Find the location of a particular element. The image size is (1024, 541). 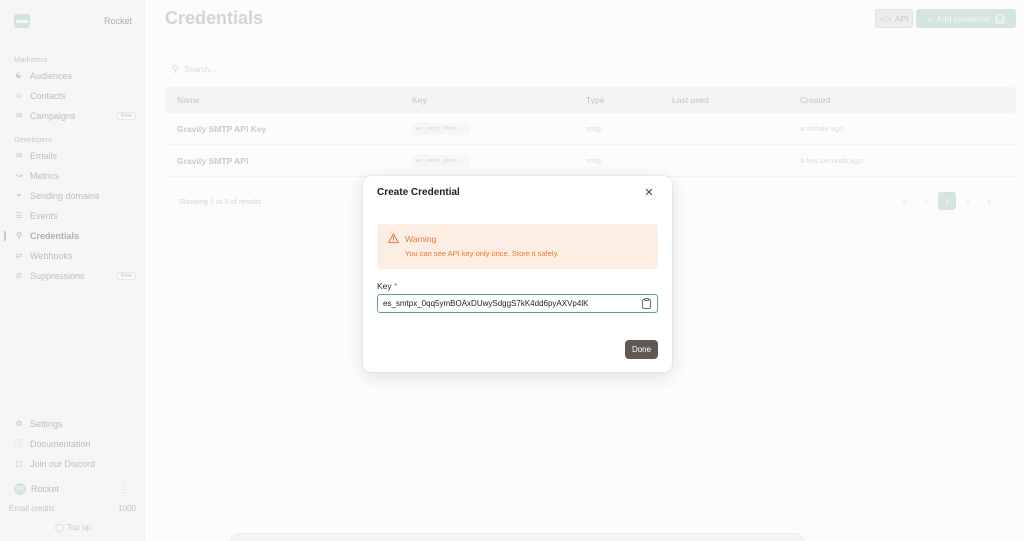

key-field-label: Key * is located at coordinates (387, 286).